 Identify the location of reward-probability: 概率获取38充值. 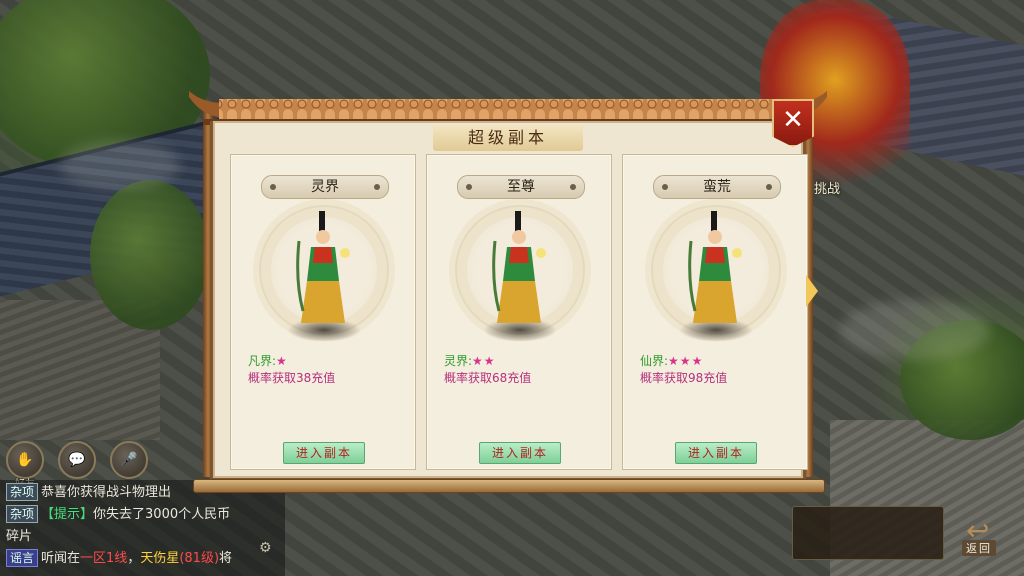
(292, 378).